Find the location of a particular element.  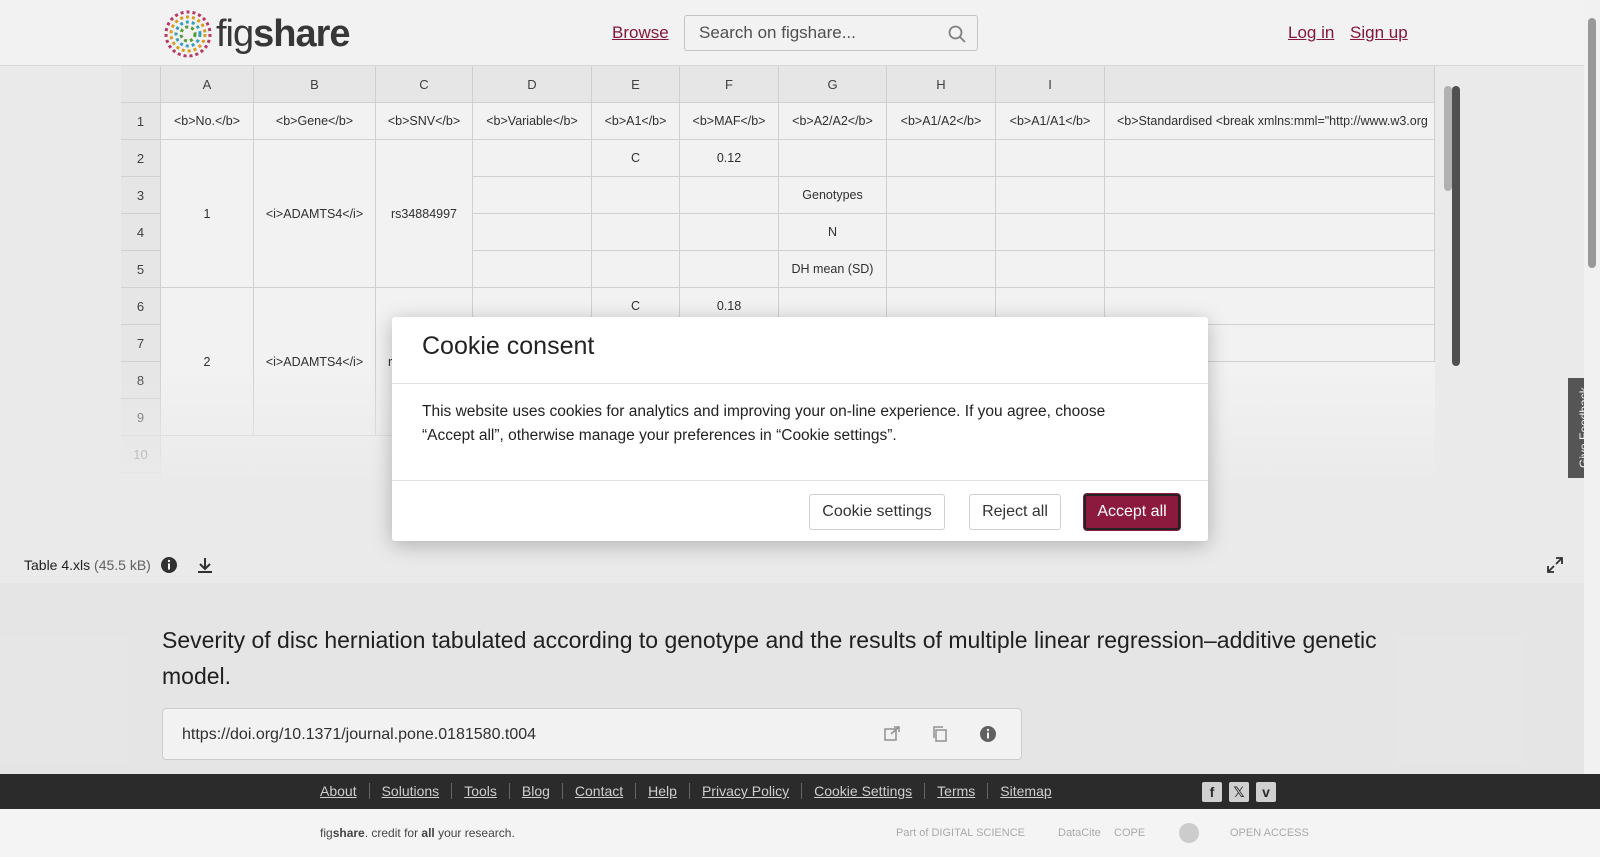

digital-science-logo: Part of DIGITAL SCIENCE is located at coordinates (960, 833).